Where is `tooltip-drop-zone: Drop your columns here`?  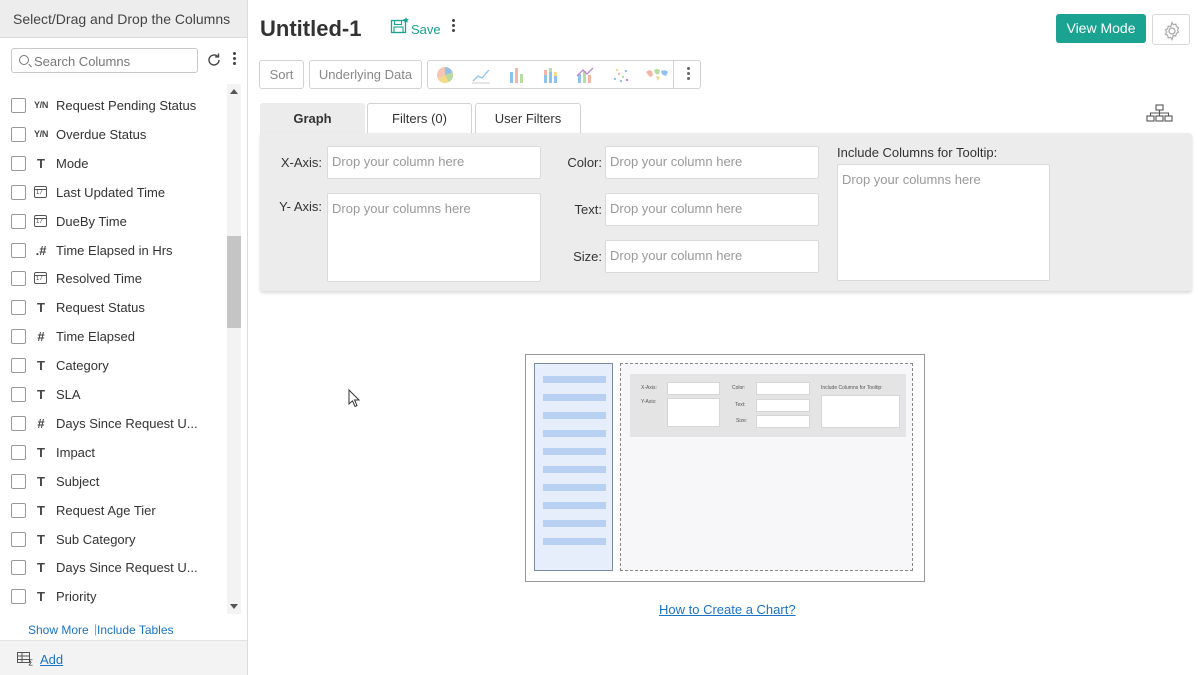
tooltip-drop-zone: Drop your columns here is located at coordinates (943, 222).